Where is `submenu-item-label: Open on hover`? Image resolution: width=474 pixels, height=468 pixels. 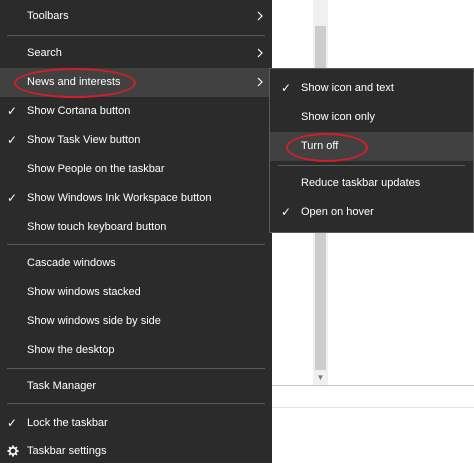 submenu-item-label: Open on hover is located at coordinates (337, 212).